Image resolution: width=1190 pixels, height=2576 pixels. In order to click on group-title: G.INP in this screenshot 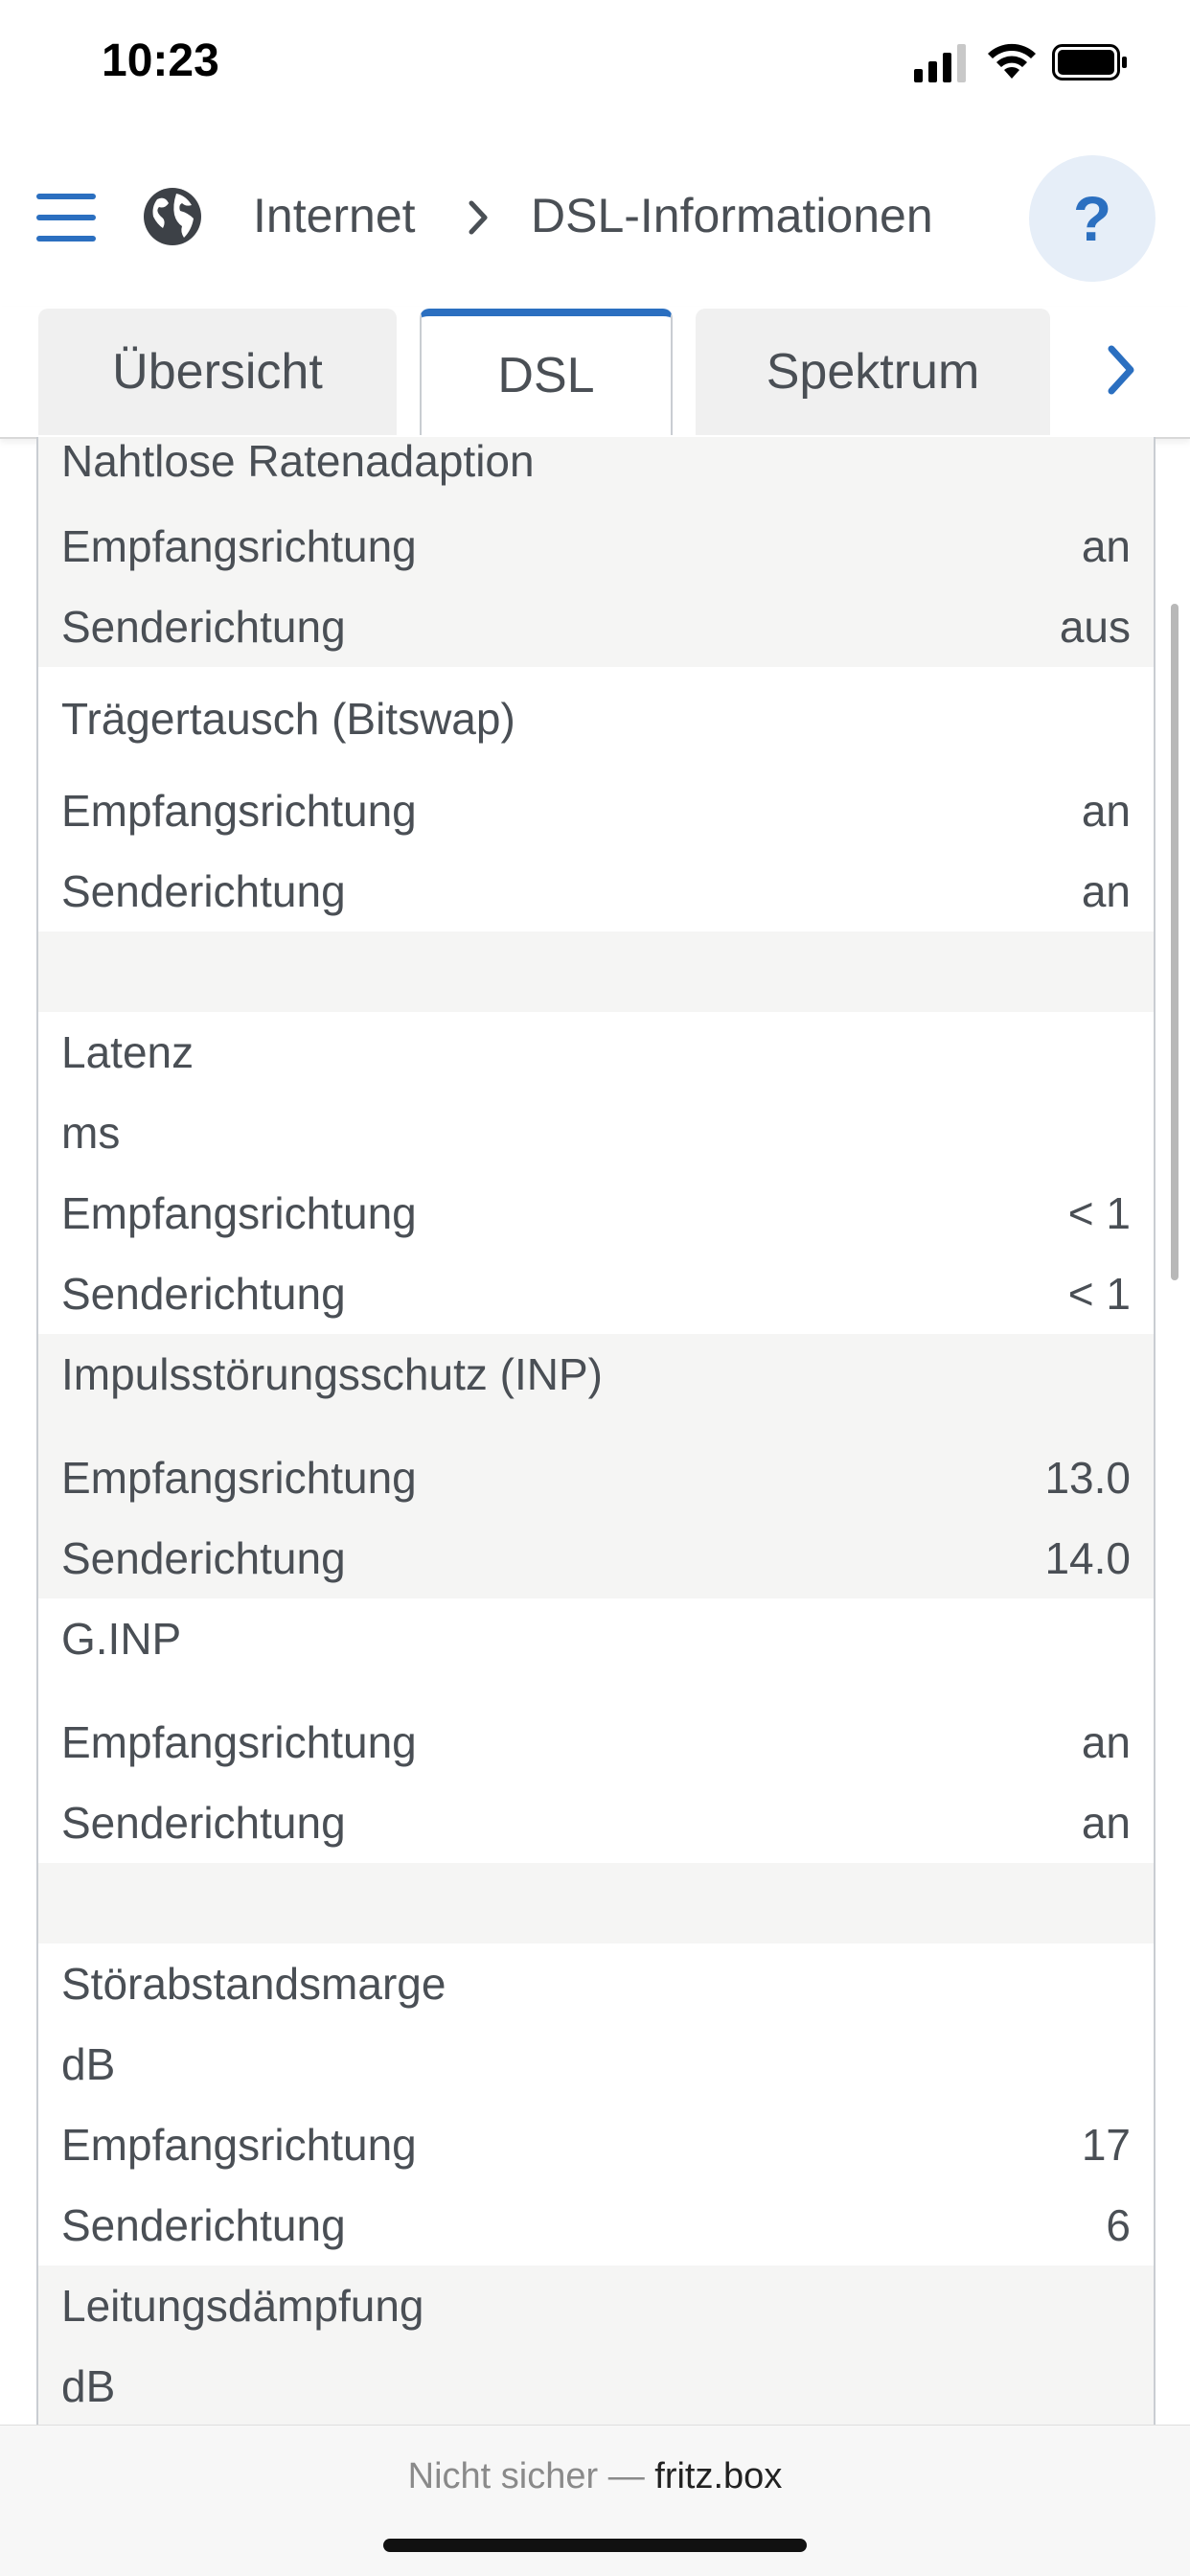, I will do `click(122, 1639)`.